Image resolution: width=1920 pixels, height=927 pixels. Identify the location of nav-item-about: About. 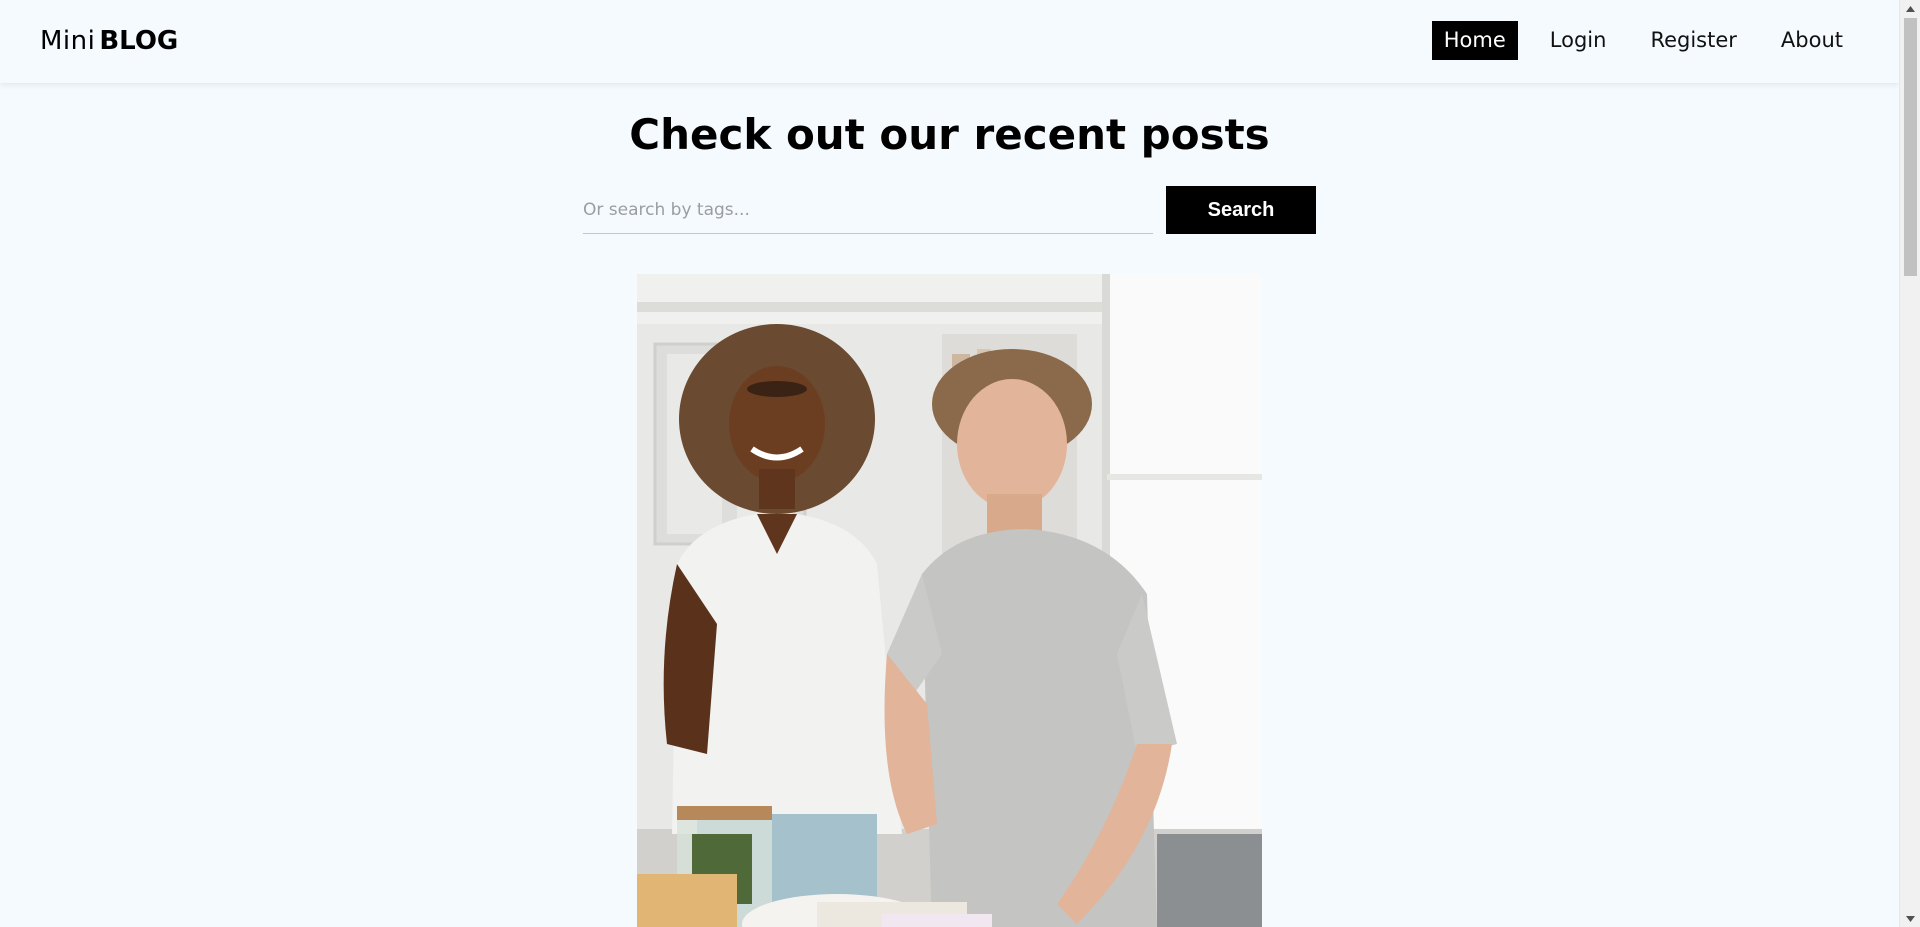
(1812, 40).